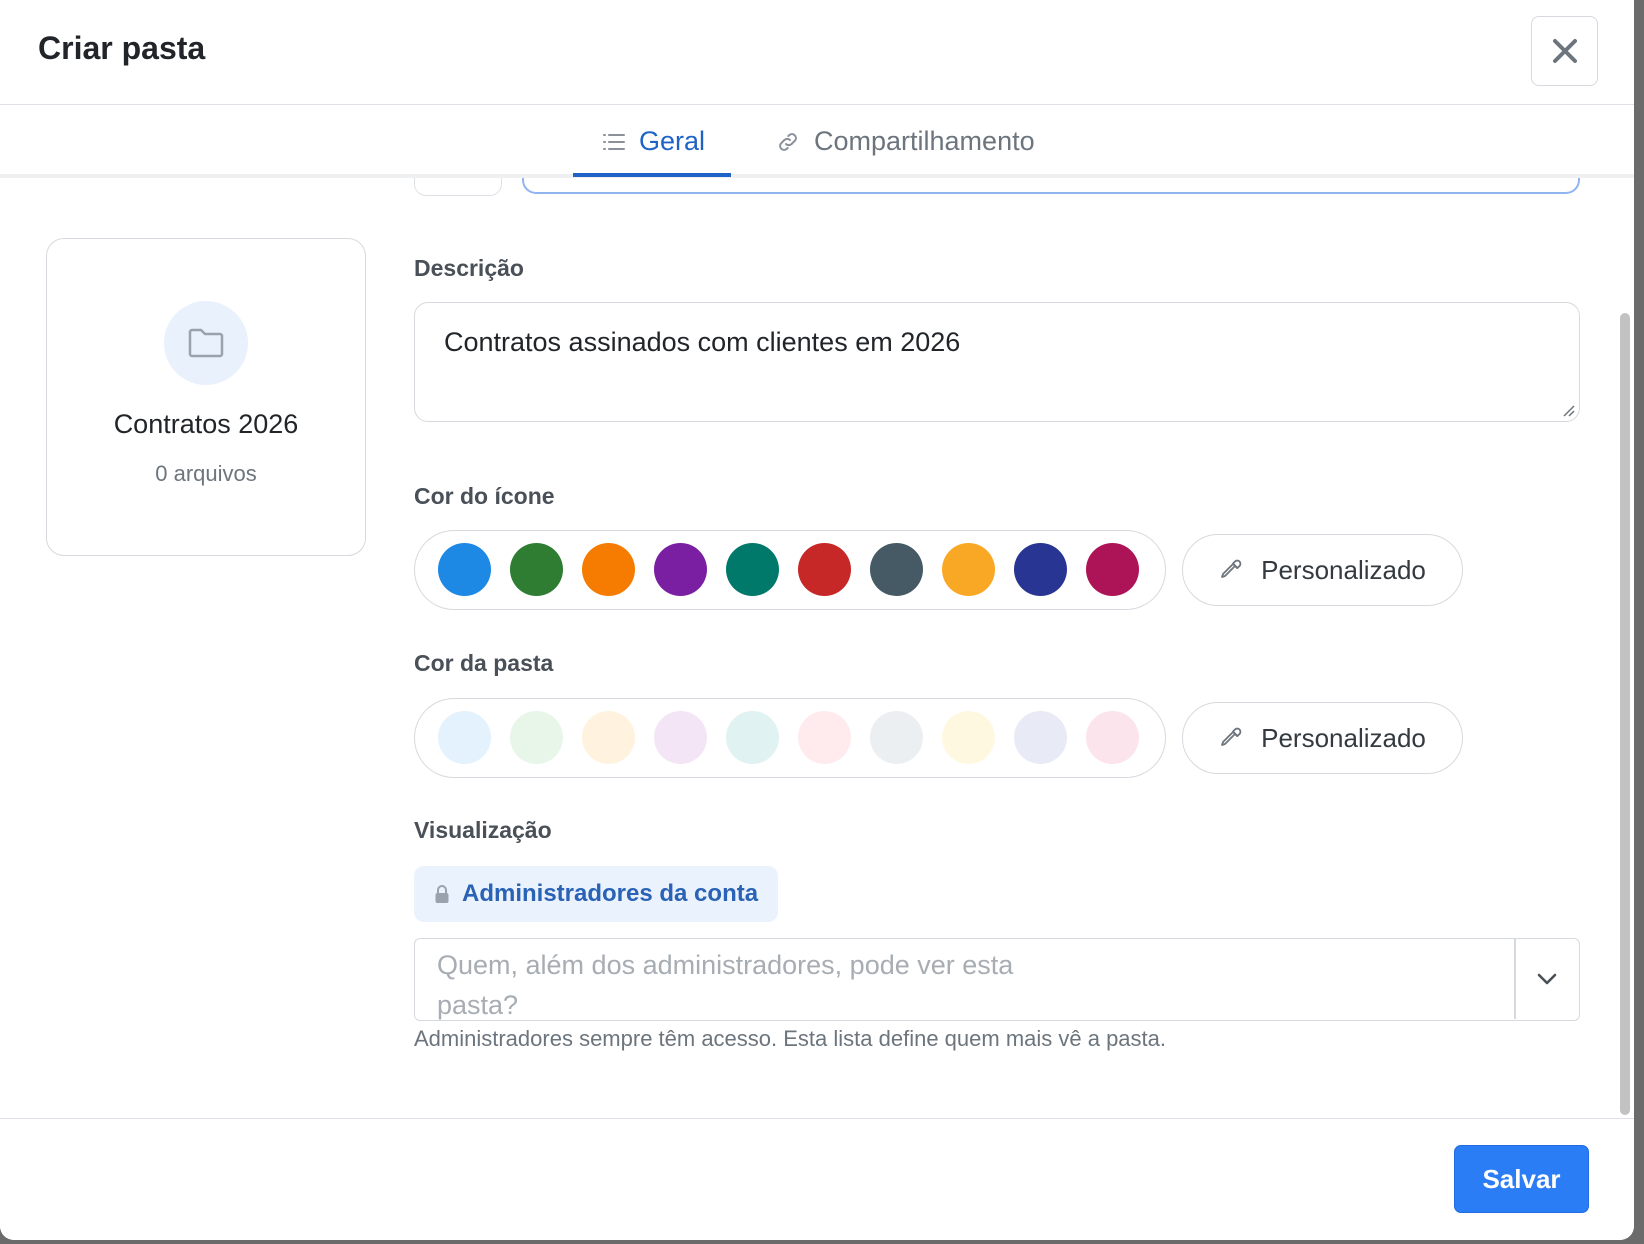 This screenshot has width=1644, height=1244. I want to click on chevron-down-icon, so click(1547, 979).